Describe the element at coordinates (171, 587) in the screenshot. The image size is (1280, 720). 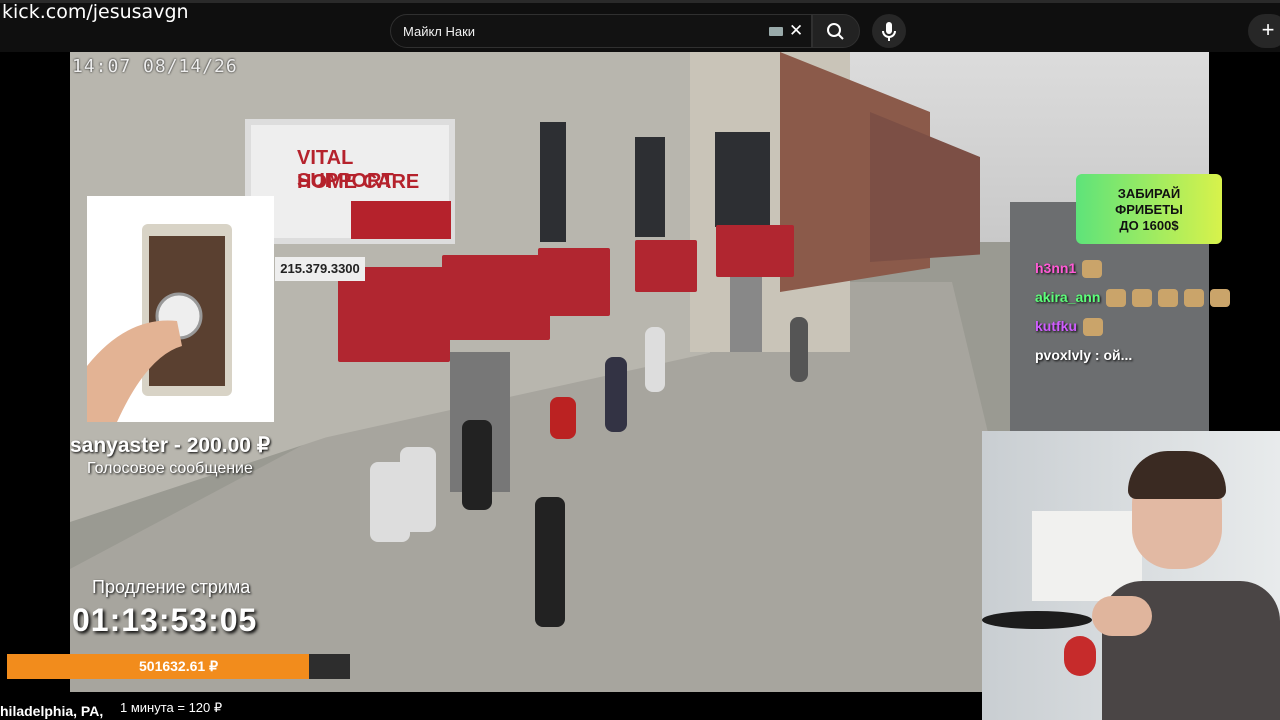
I see `extension-label: Продление стрима` at that location.